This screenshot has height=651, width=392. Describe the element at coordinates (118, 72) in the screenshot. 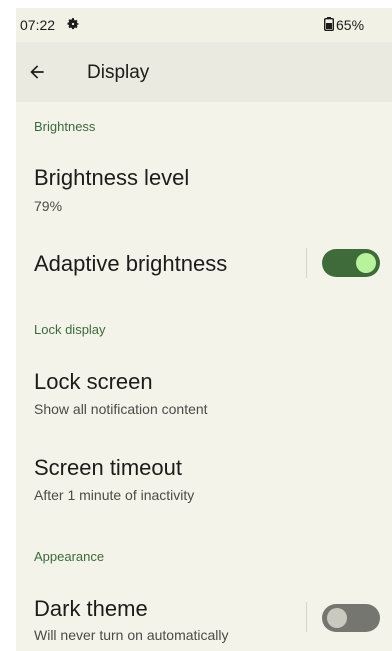

I see `page-title: Display` at that location.